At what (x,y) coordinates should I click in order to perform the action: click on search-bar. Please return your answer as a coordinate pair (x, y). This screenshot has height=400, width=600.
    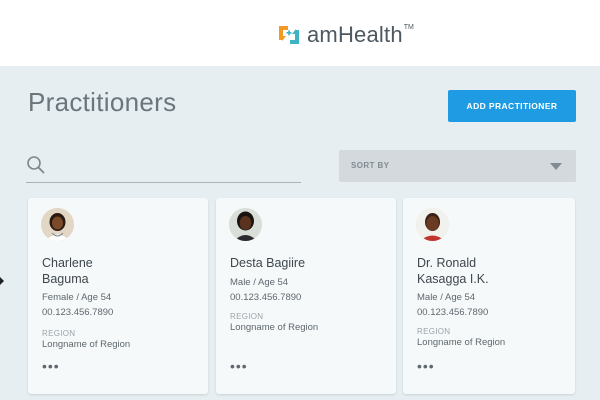
    Looking at the image, I should click on (163, 166).